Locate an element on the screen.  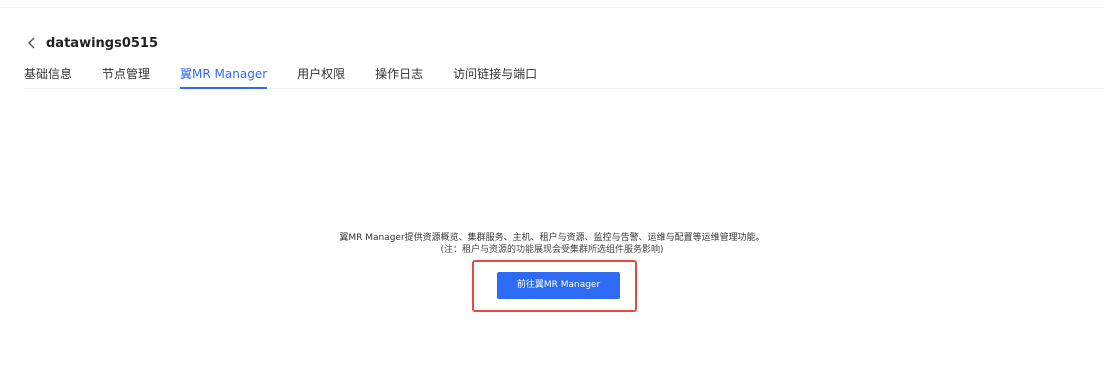
chevron-left-icon is located at coordinates (32, 43).